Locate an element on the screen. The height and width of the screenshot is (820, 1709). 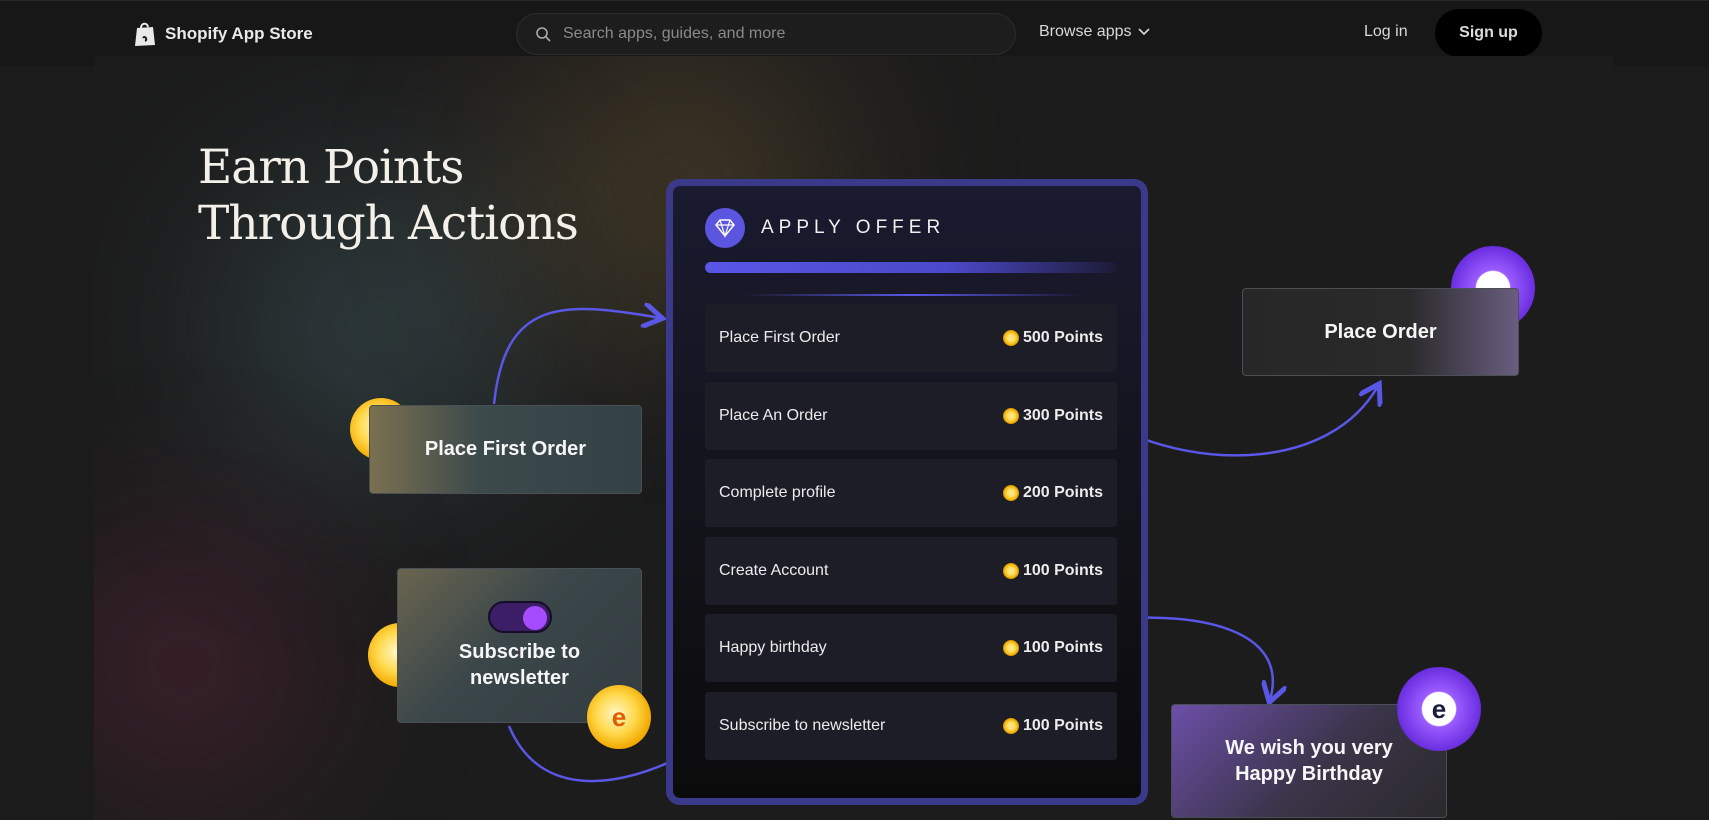
offer-label: Create Account is located at coordinates (774, 570).